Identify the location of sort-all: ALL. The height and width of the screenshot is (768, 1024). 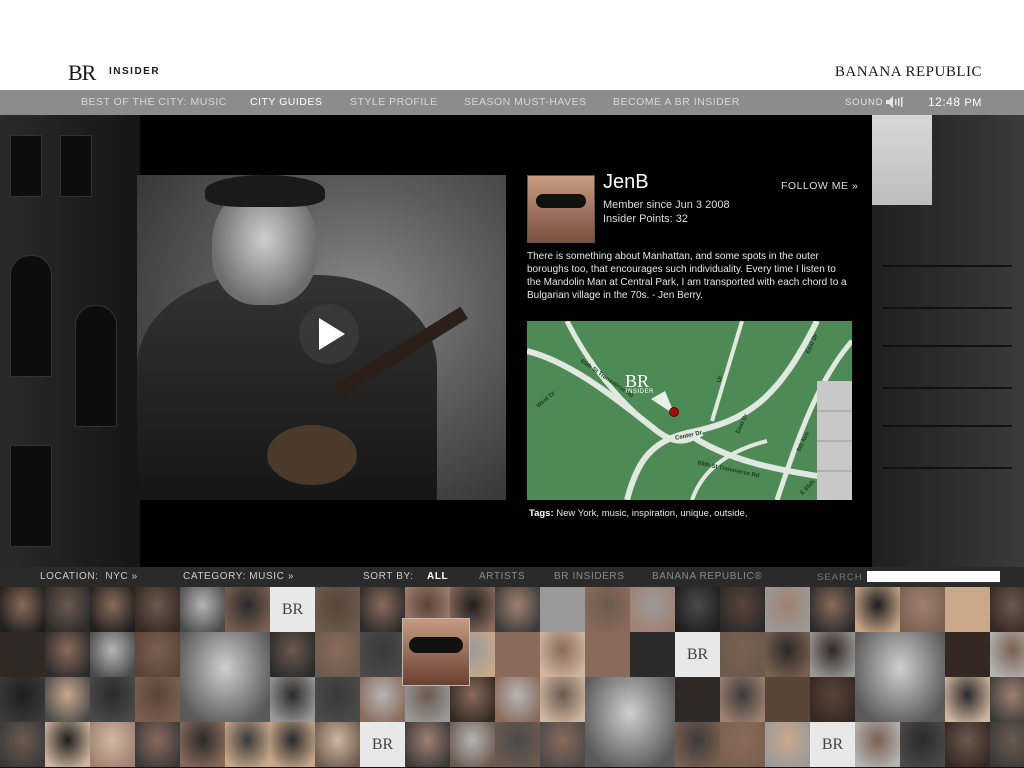
(437, 576).